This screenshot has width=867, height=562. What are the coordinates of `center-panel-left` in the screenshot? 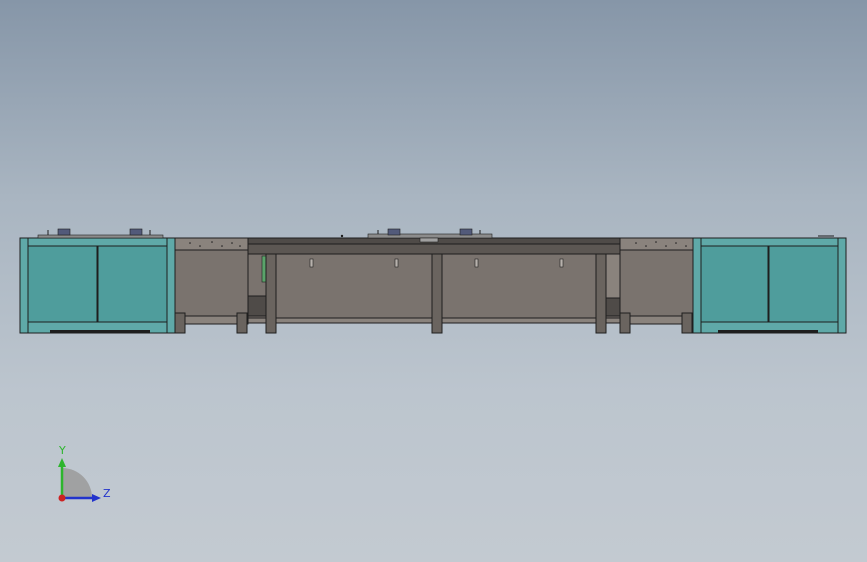 It's located at (354, 286).